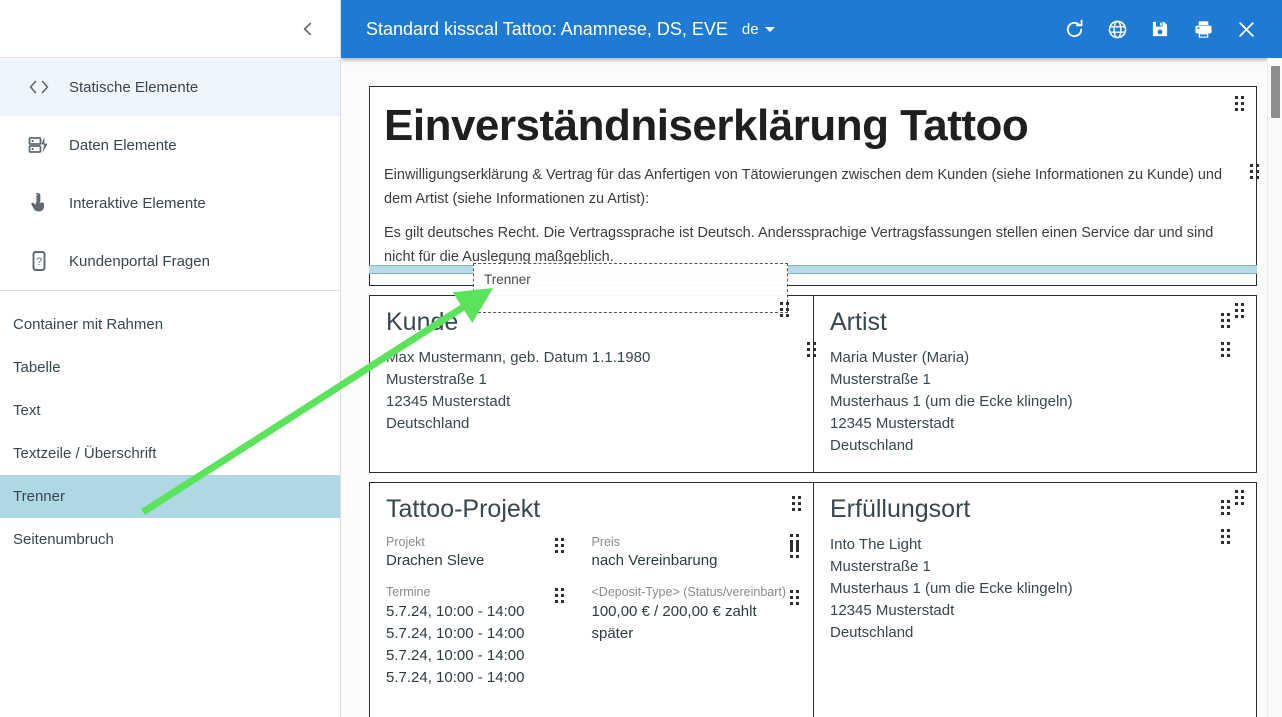 The width and height of the screenshot is (1282, 717). I want to click on artist-line: 12345 Musterstadt, so click(892, 423).